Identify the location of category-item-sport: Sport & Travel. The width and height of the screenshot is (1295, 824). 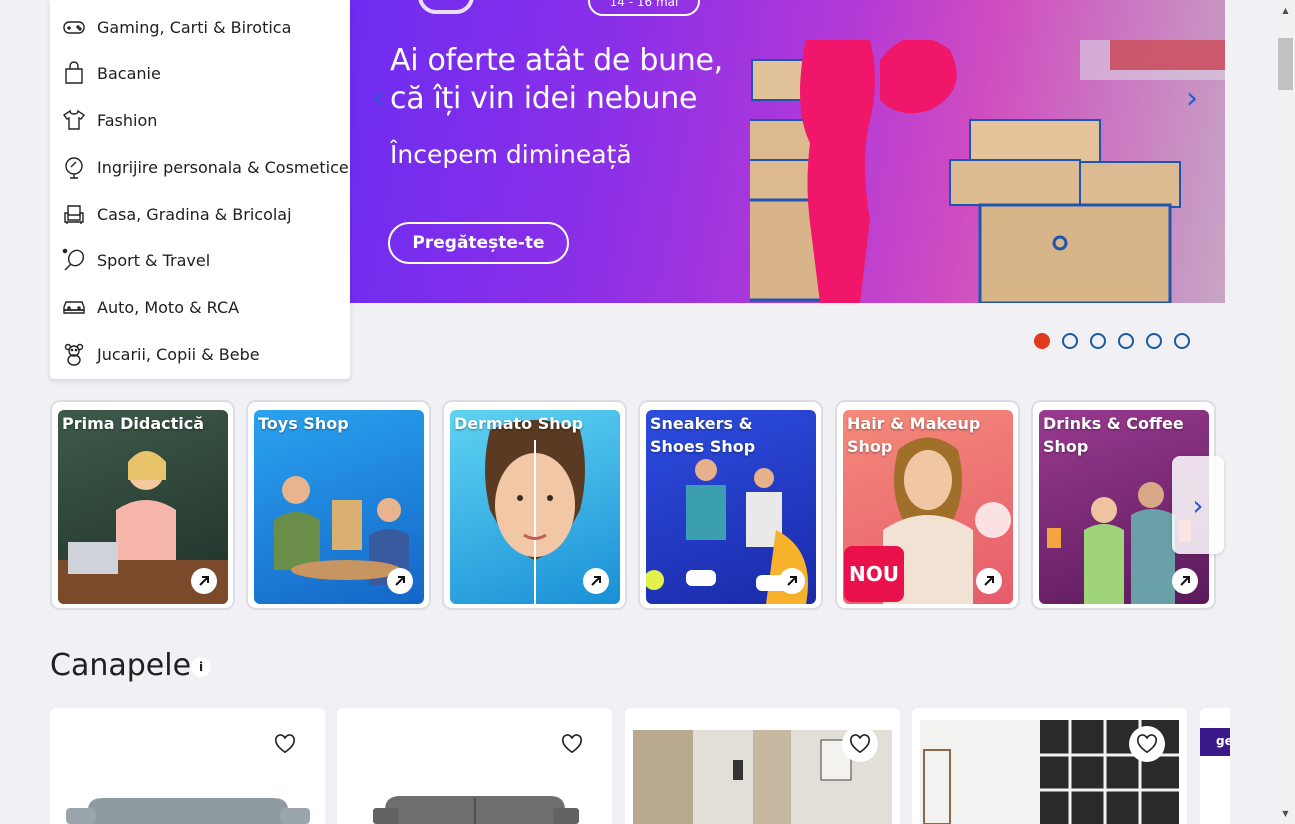
(200, 260).